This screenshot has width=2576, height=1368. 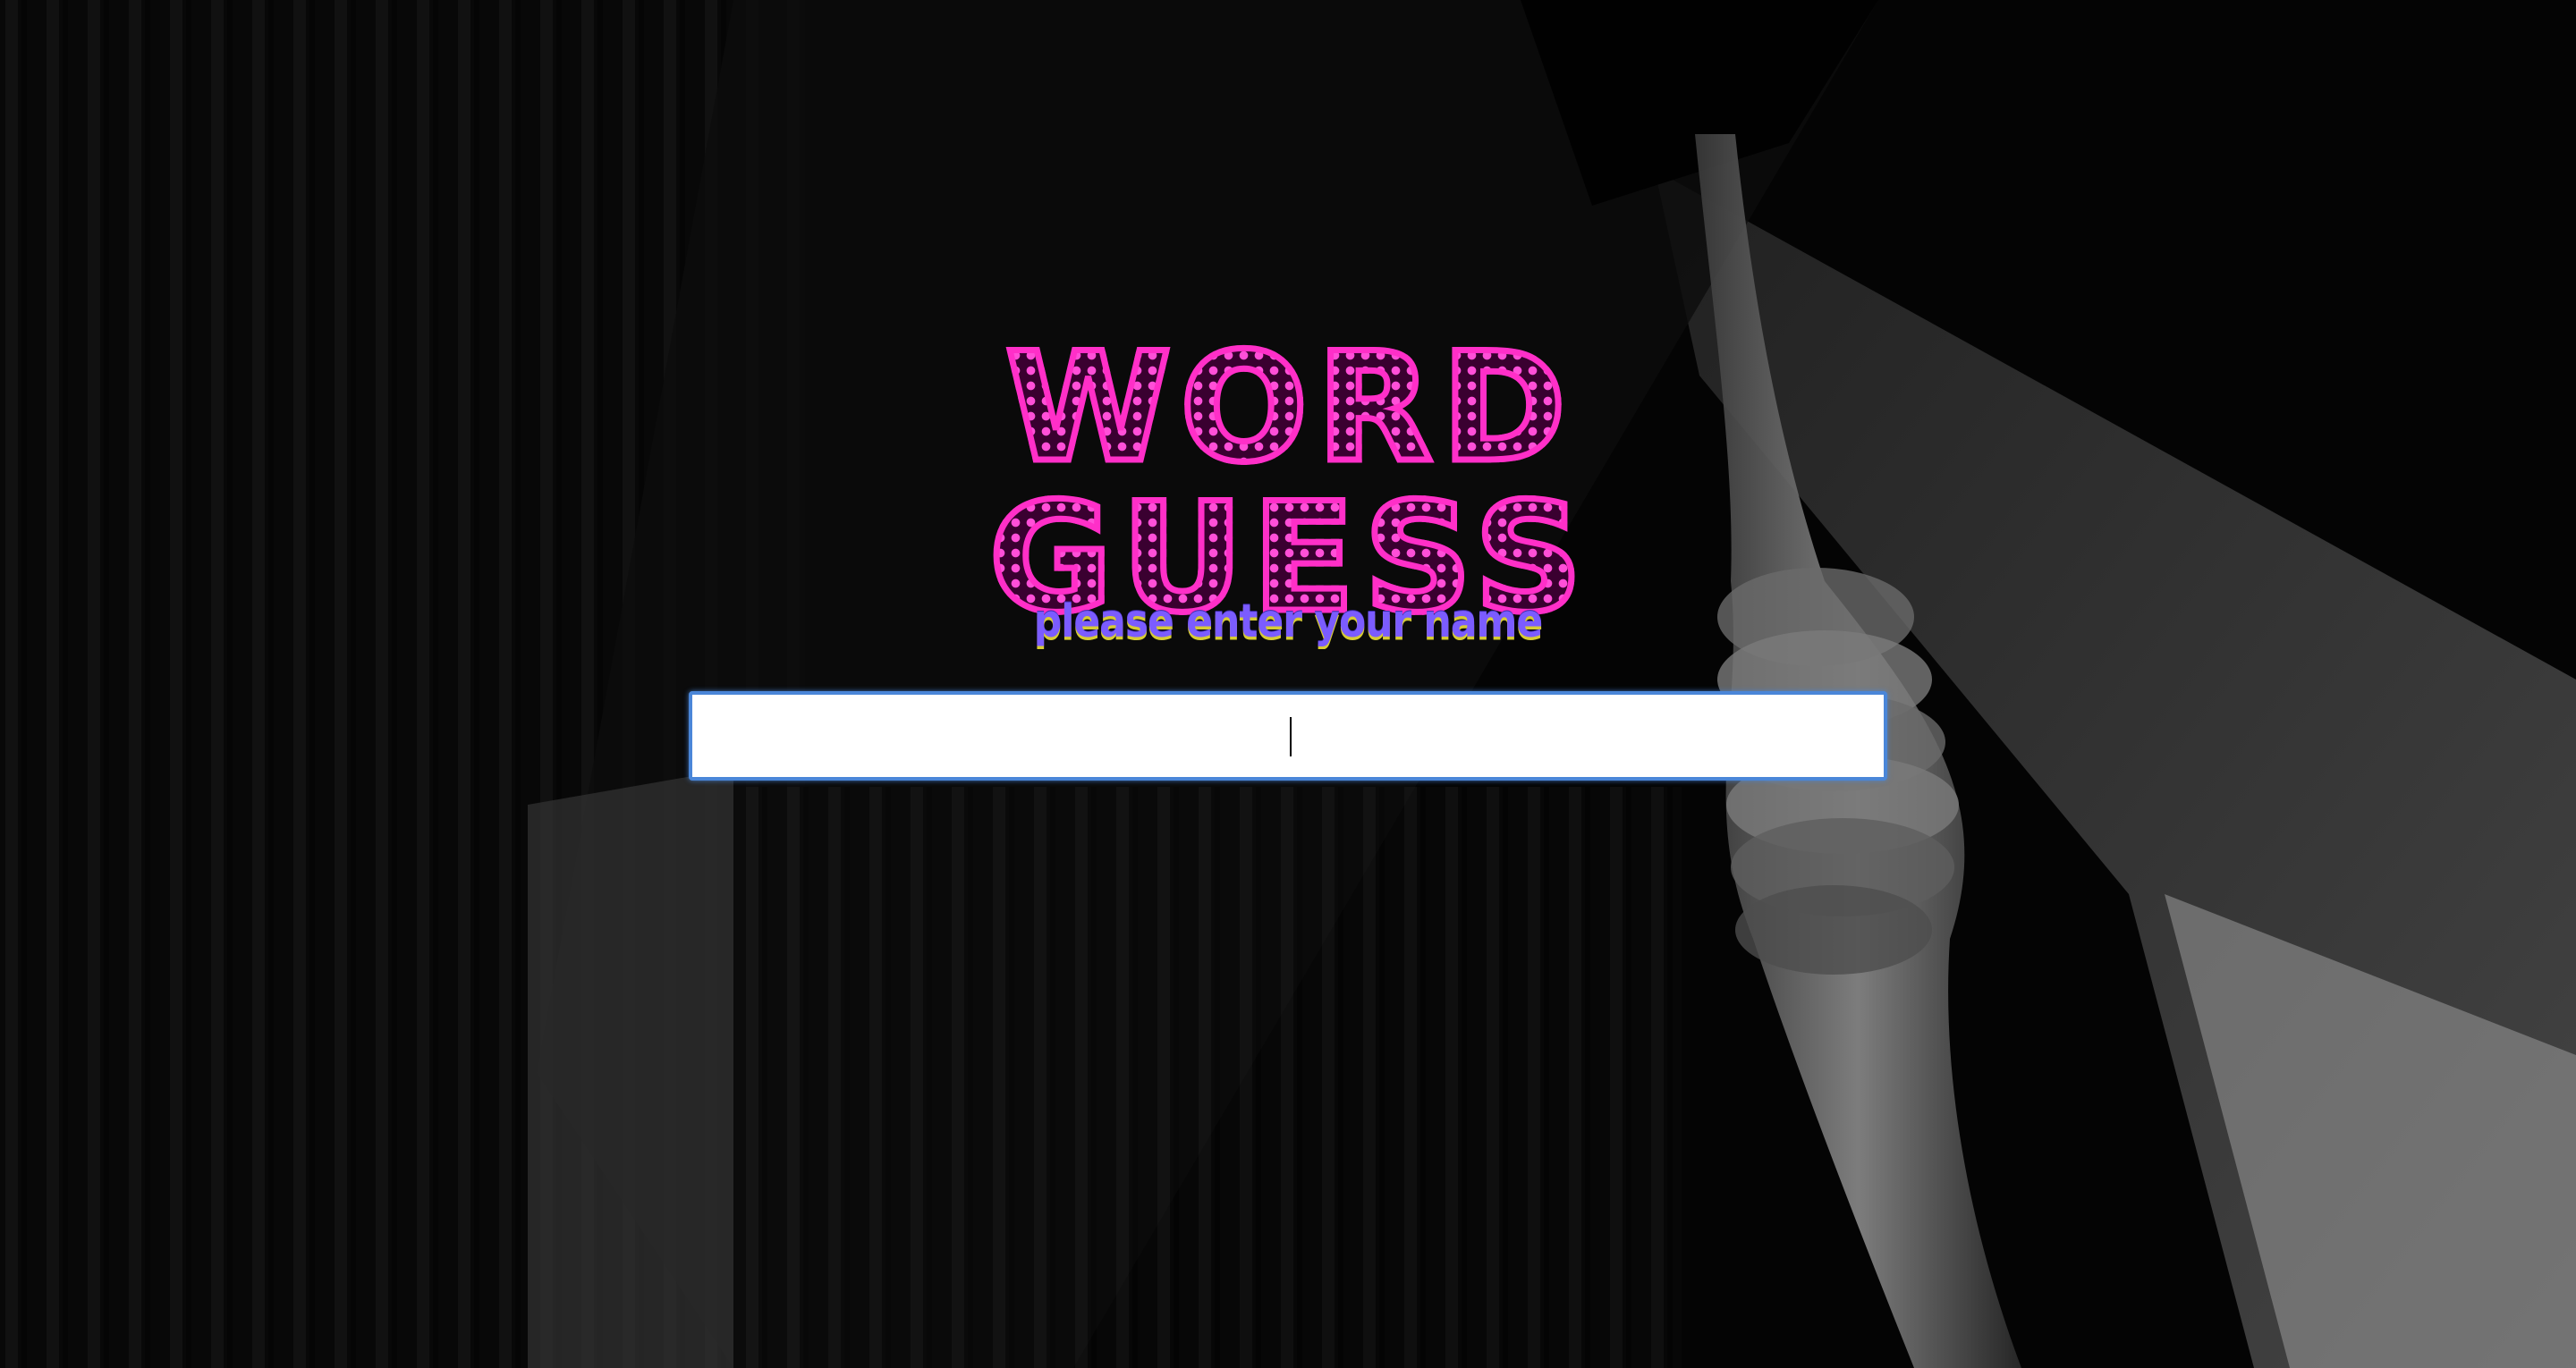 I want to click on text-caret, so click(x=1291, y=737).